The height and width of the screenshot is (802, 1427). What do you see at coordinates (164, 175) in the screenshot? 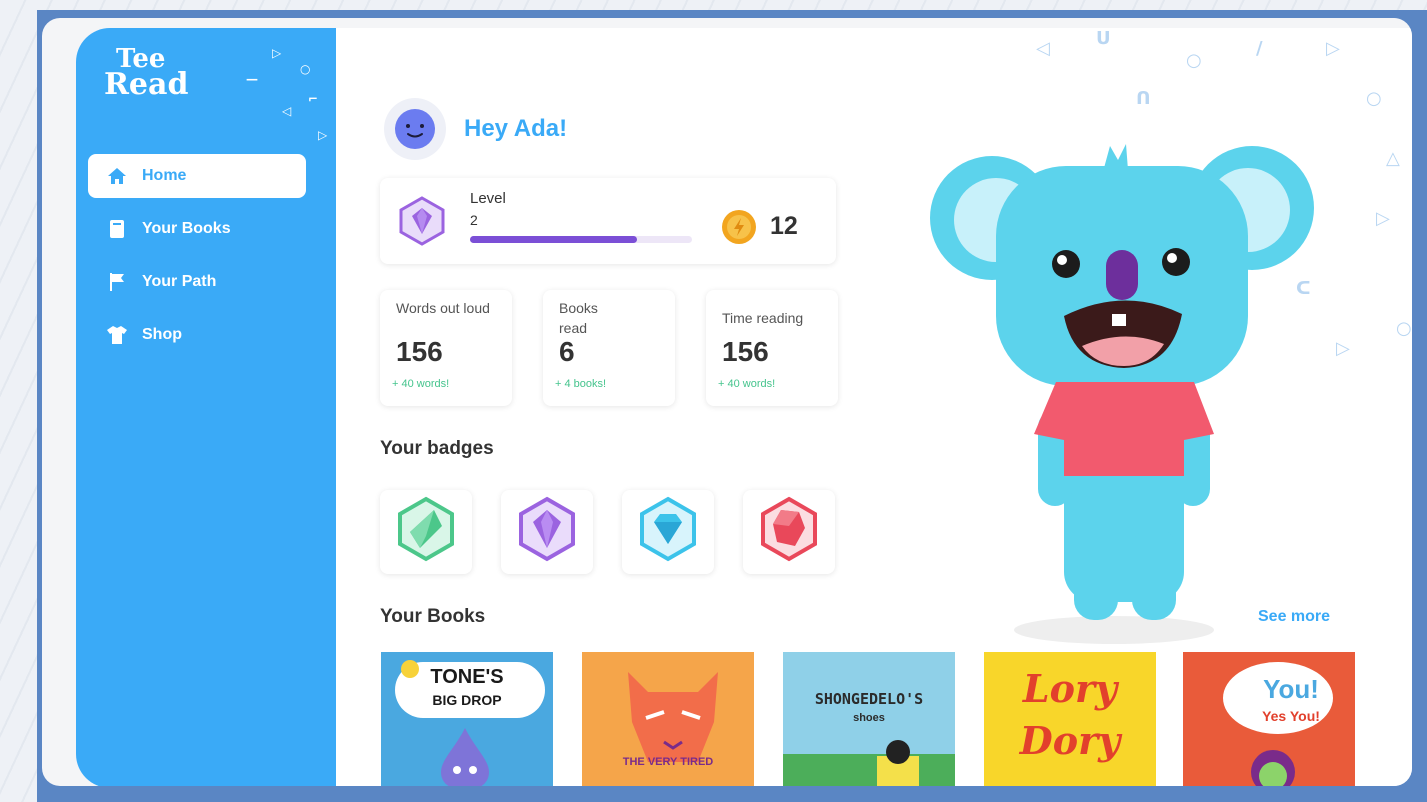
I see `sidebar-item-label: Home` at bounding box center [164, 175].